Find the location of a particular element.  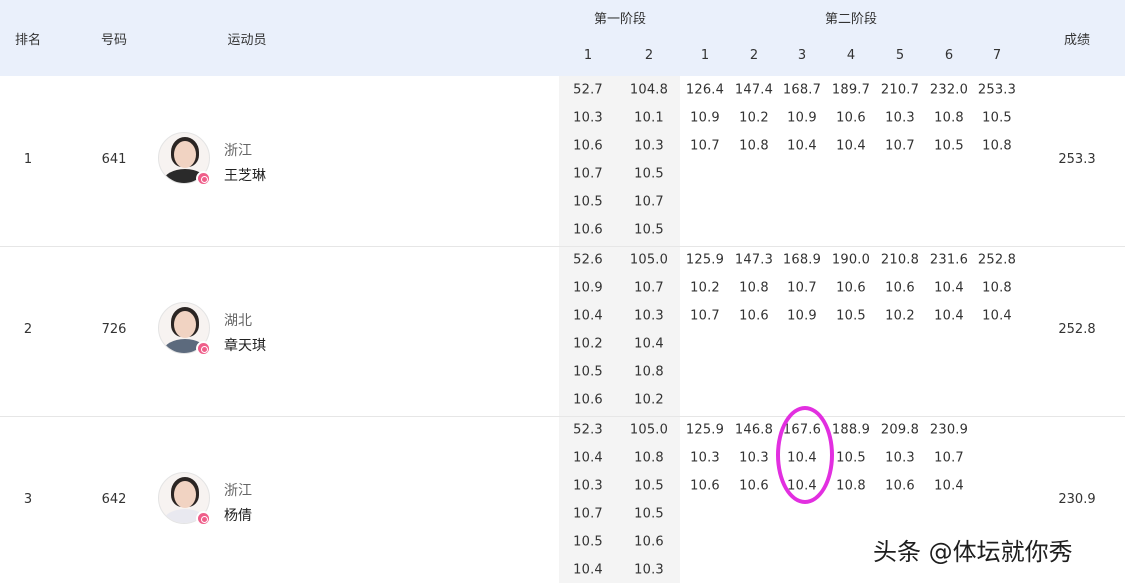

bib-number-cell: 642 is located at coordinates (114, 499).